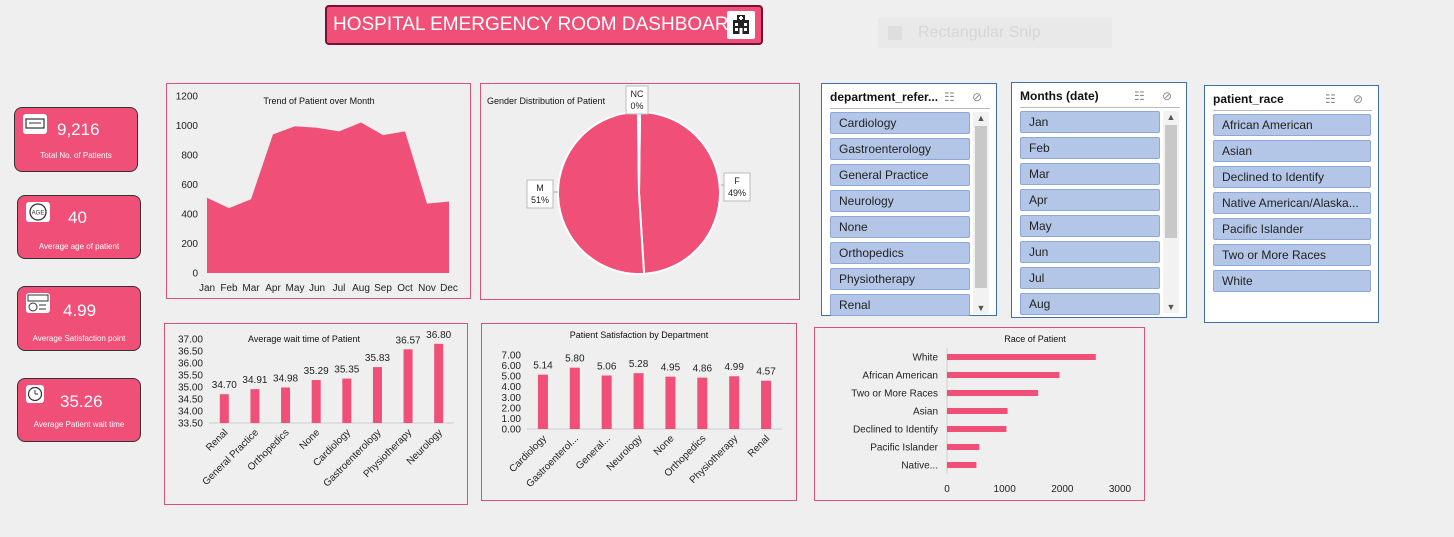 This screenshot has height=537, width=1454. What do you see at coordinates (318, 101) in the screenshot?
I see `chart-title: Trend of Patient over Month` at bounding box center [318, 101].